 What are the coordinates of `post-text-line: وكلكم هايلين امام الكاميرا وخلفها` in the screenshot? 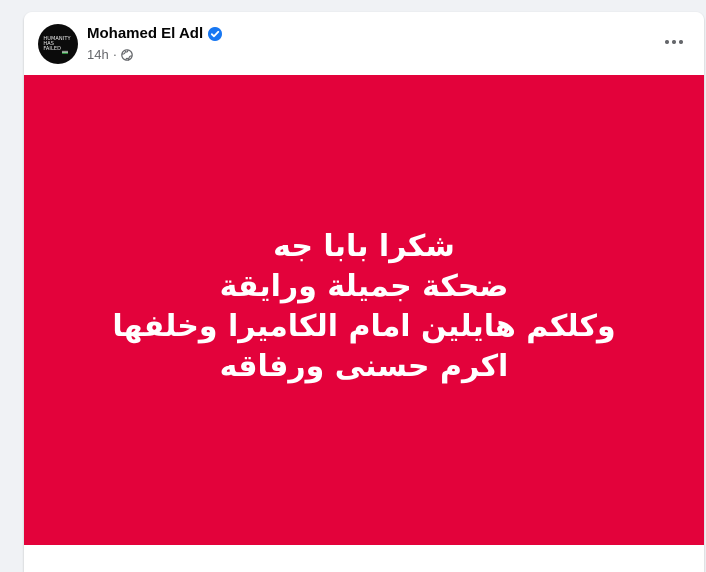 It's located at (364, 326).